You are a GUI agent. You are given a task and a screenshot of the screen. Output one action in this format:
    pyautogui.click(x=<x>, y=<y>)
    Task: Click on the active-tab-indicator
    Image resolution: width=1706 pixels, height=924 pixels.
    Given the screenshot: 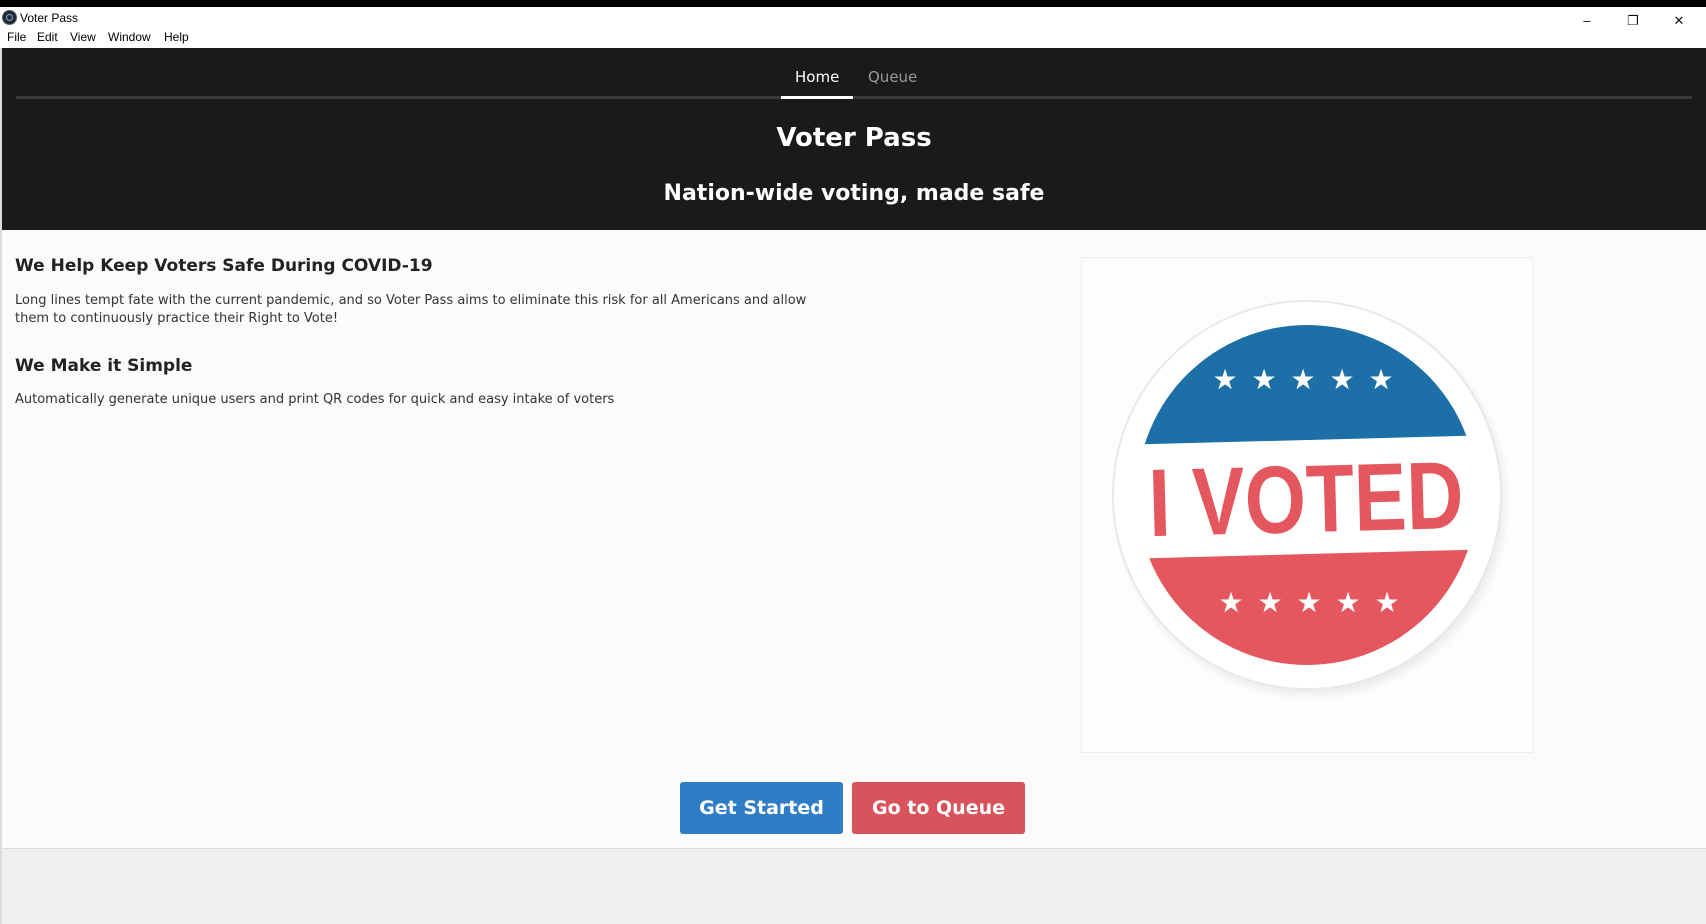 What is the action you would take?
    pyautogui.click(x=817, y=97)
    